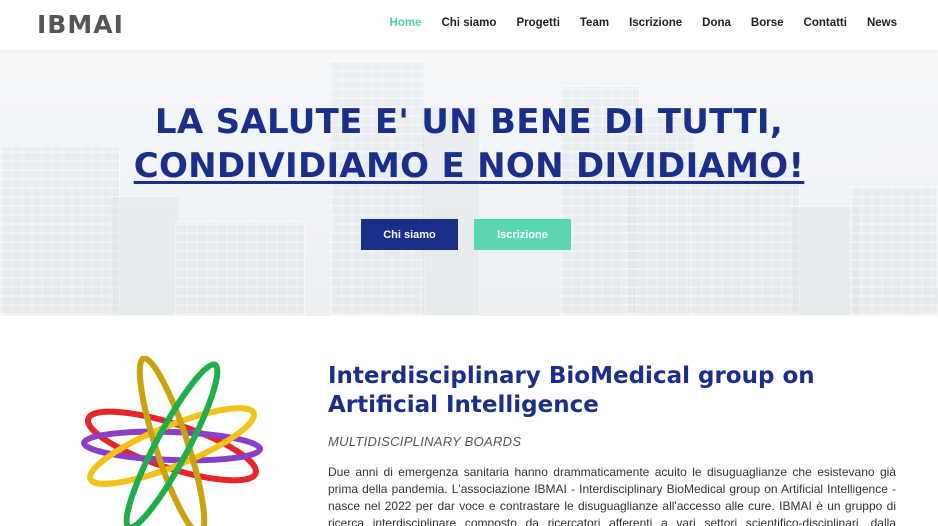 This screenshot has height=526, width=938. I want to click on nav-chi-siamo: Chi siamo, so click(468, 23).